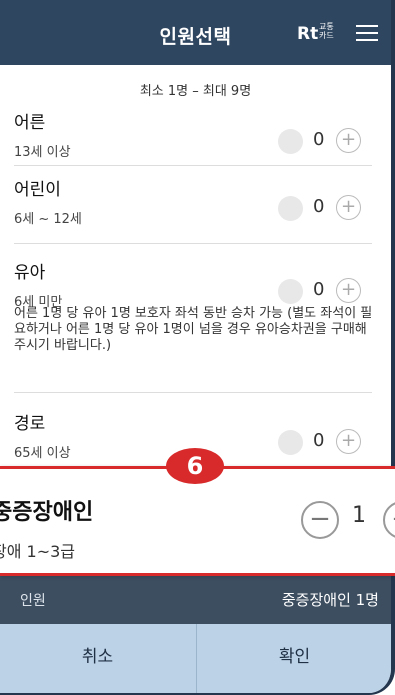 This screenshot has height=695, width=395. I want to click on card-logo-icon: Rt, so click(308, 34).